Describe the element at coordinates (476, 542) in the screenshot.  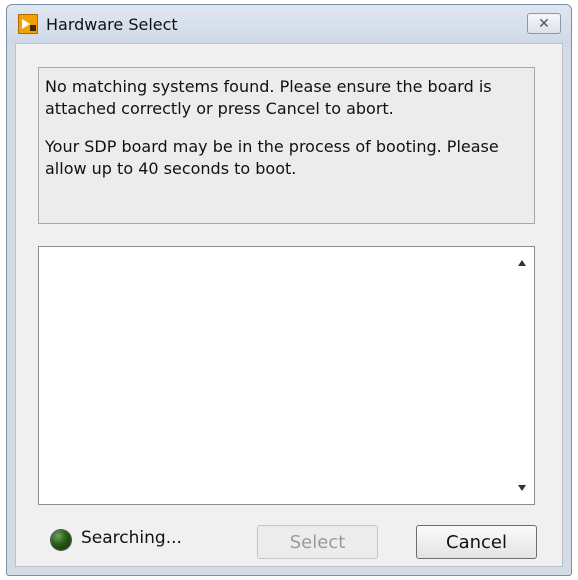
I see `cancel-button: Cancel` at that location.